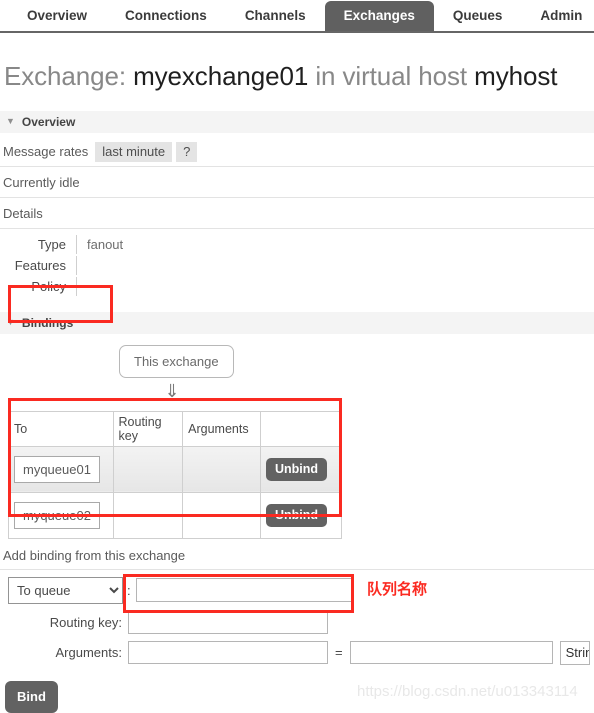 The image size is (594, 713). What do you see at coordinates (516, 76) in the screenshot?
I see `vhost-name: myhost` at bounding box center [516, 76].